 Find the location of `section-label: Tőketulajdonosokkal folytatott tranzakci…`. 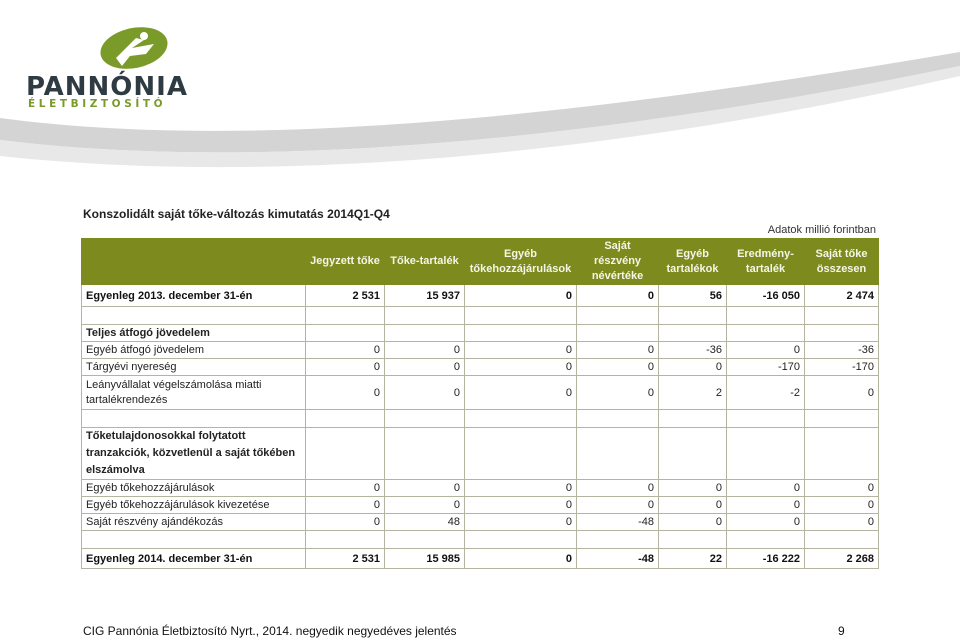

section-label: Tőketulajdonosokkal folytatott tranzakci… is located at coordinates (193, 453).